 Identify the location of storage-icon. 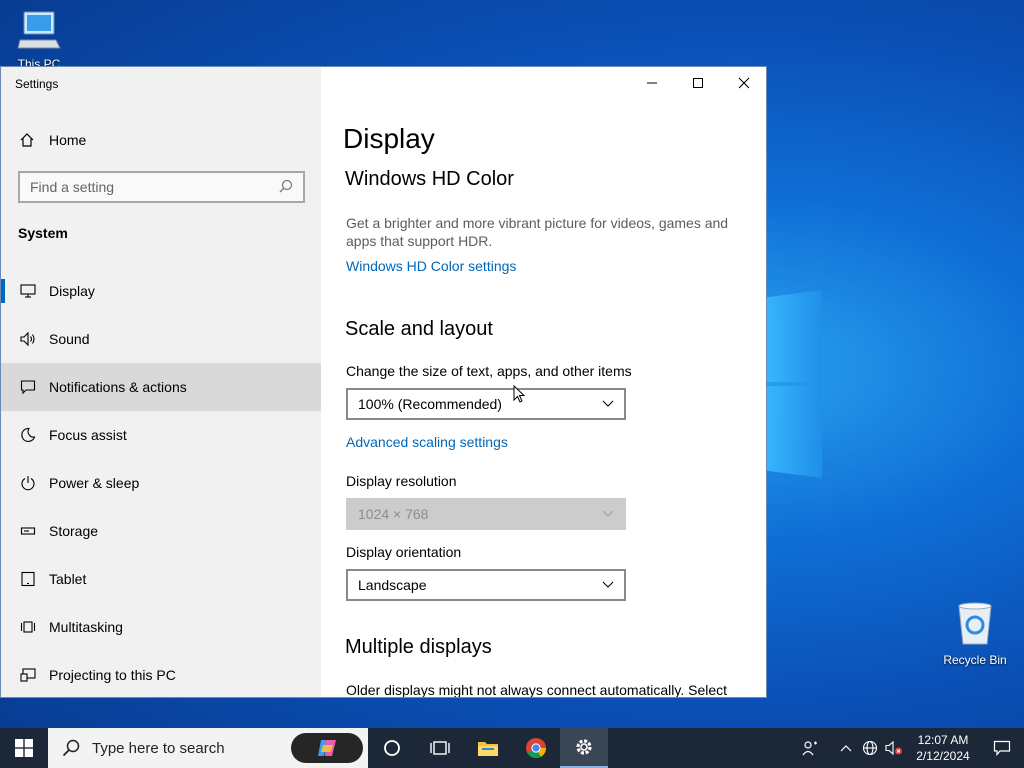
(28, 531).